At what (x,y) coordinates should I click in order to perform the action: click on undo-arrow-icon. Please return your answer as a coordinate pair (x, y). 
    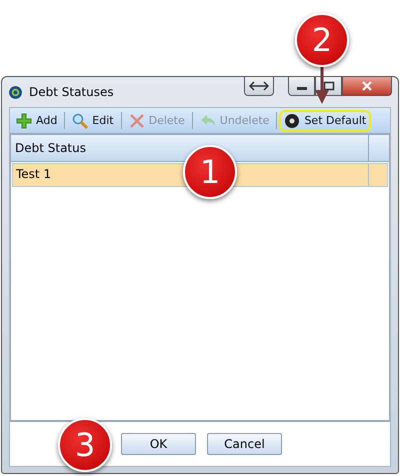
    Looking at the image, I should click on (208, 120).